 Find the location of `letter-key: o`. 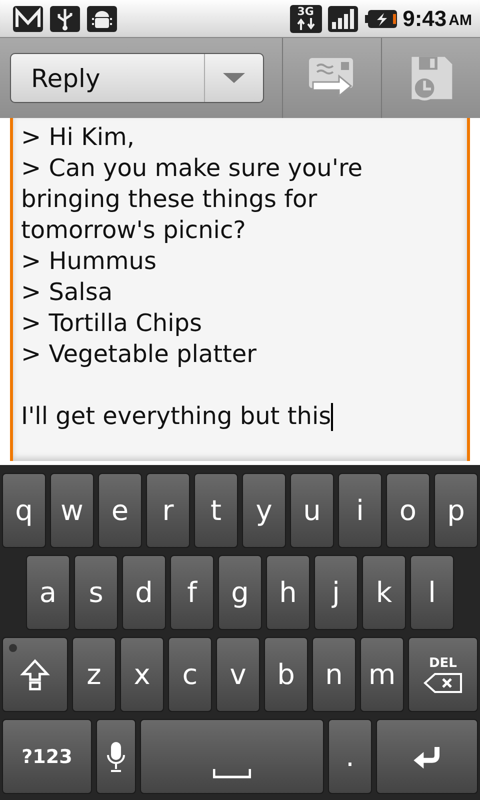

letter-key: o is located at coordinates (408, 510).